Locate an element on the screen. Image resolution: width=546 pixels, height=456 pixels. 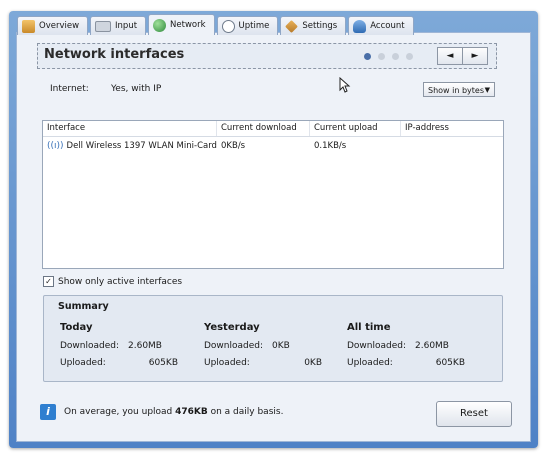
active-only-checkbox: ✓ Show only active interfaces is located at coordinates (112, 281).